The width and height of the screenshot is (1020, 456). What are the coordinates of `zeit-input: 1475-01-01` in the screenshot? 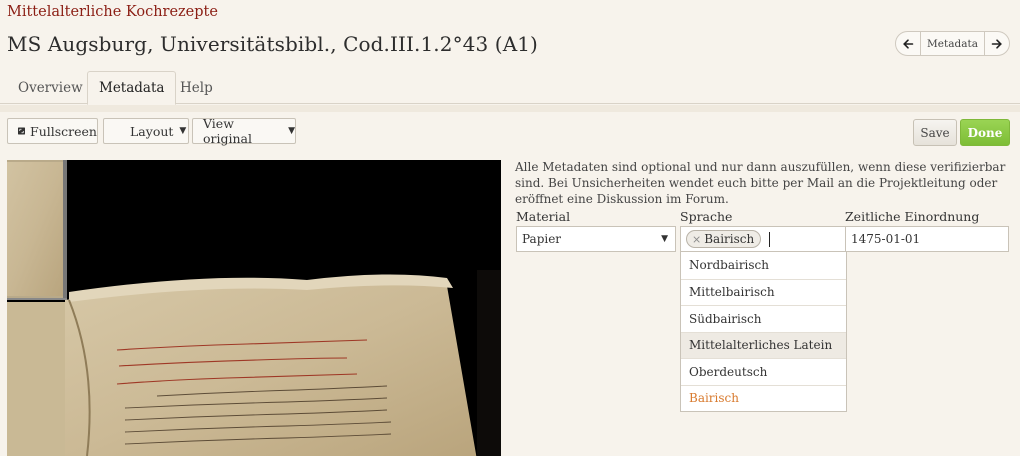 It's located at (927, 239).